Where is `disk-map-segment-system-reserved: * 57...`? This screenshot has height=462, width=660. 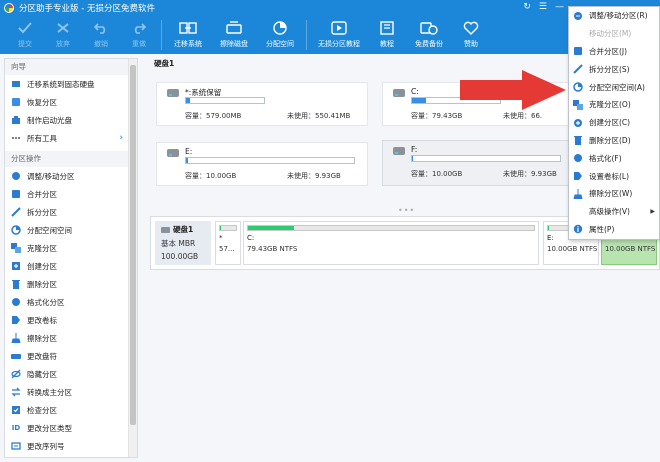 disk-map-segment-system-reserved: * 57... is located at coordinates (228, 243).